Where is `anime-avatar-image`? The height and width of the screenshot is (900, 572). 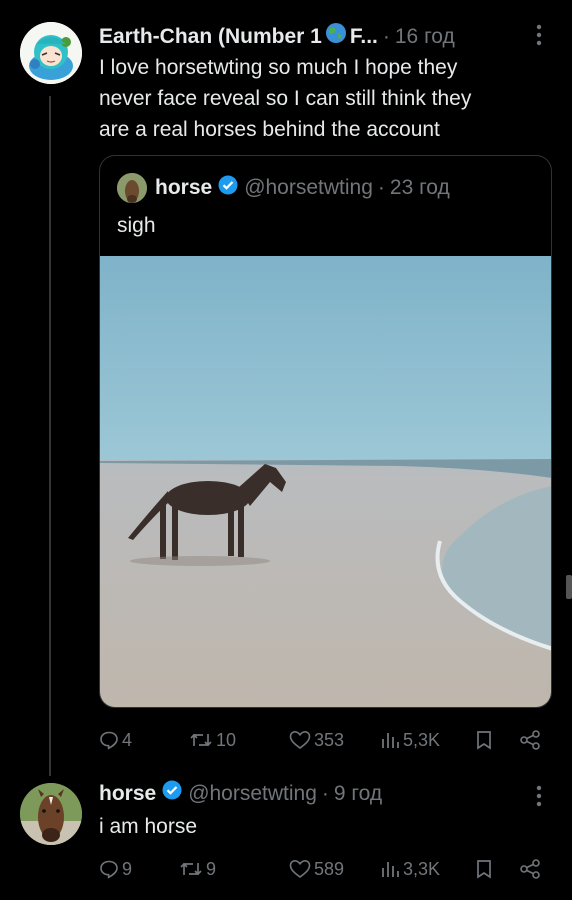 anime-avatar-image is located at coordinates (51, 53).